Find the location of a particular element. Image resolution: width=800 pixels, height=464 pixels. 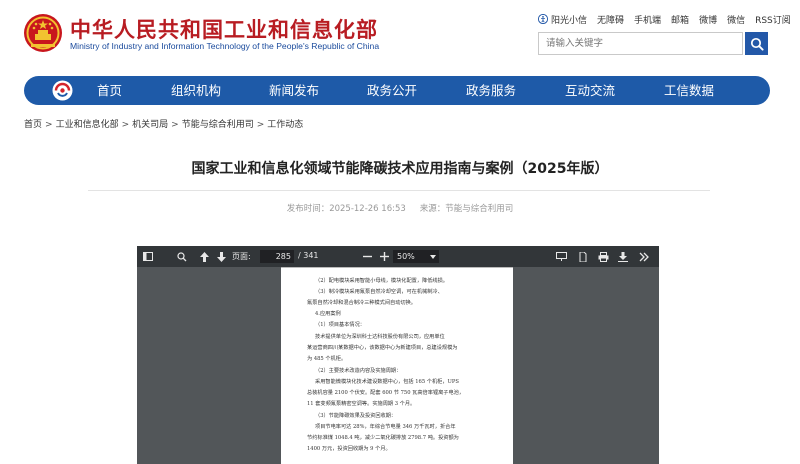

plus-icon is located at coordinates (384, 256).